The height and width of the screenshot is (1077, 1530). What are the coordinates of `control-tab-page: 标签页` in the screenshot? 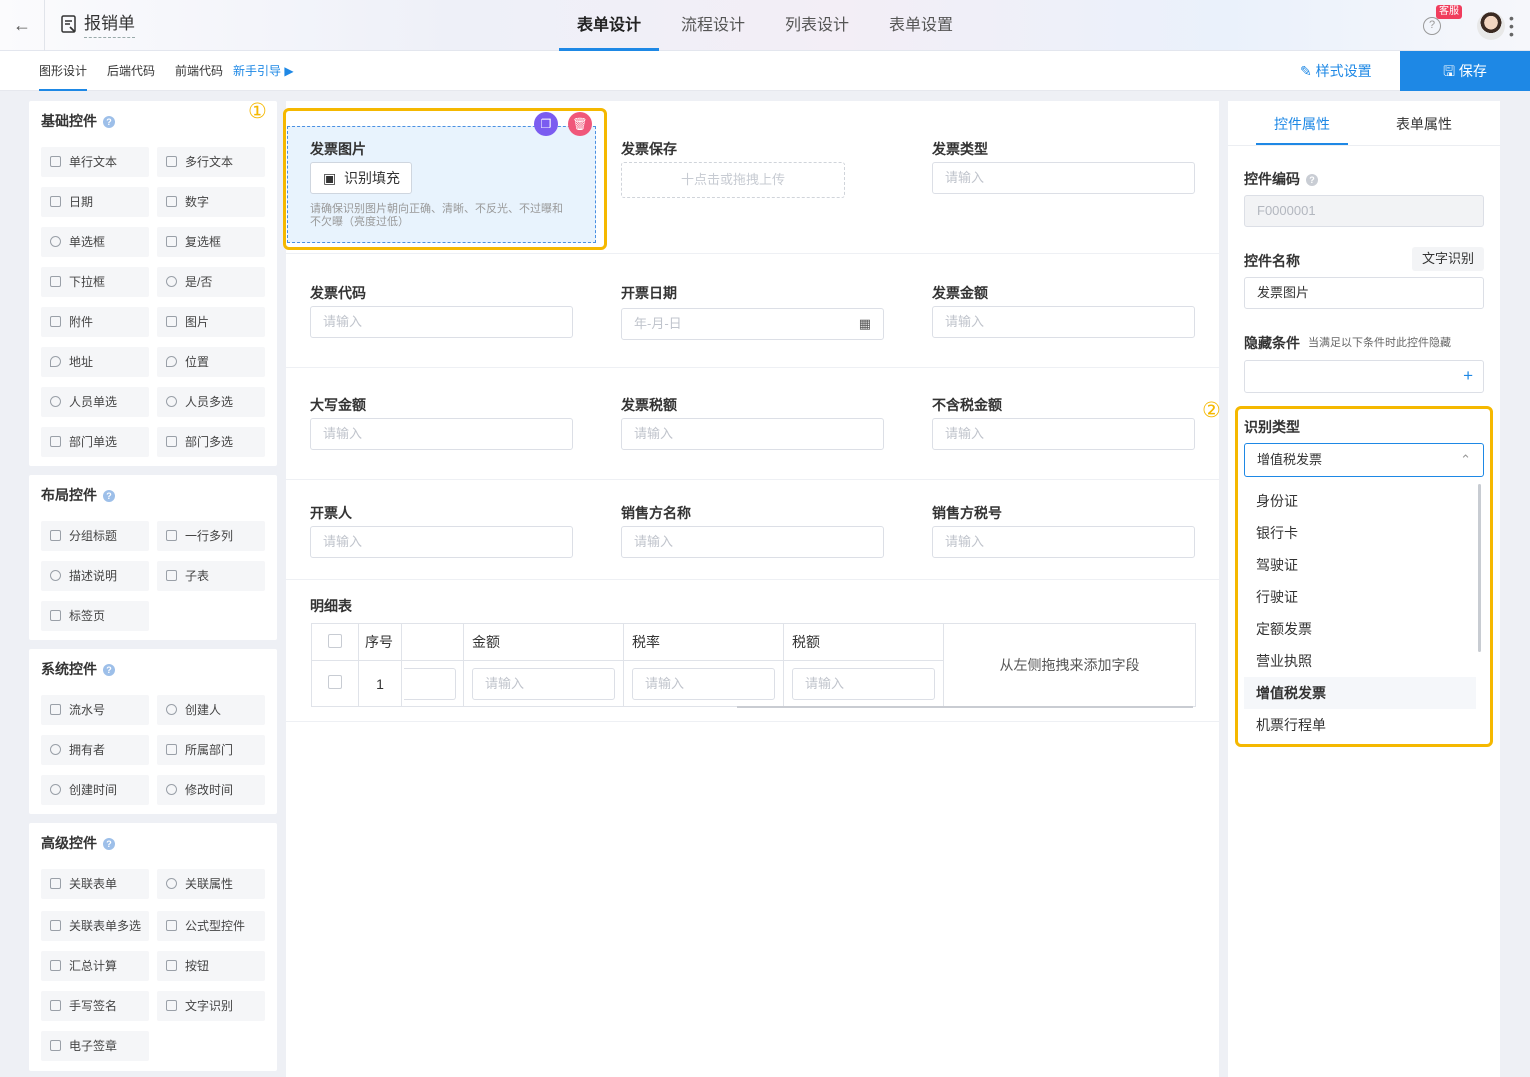 It's located at (95, 616).